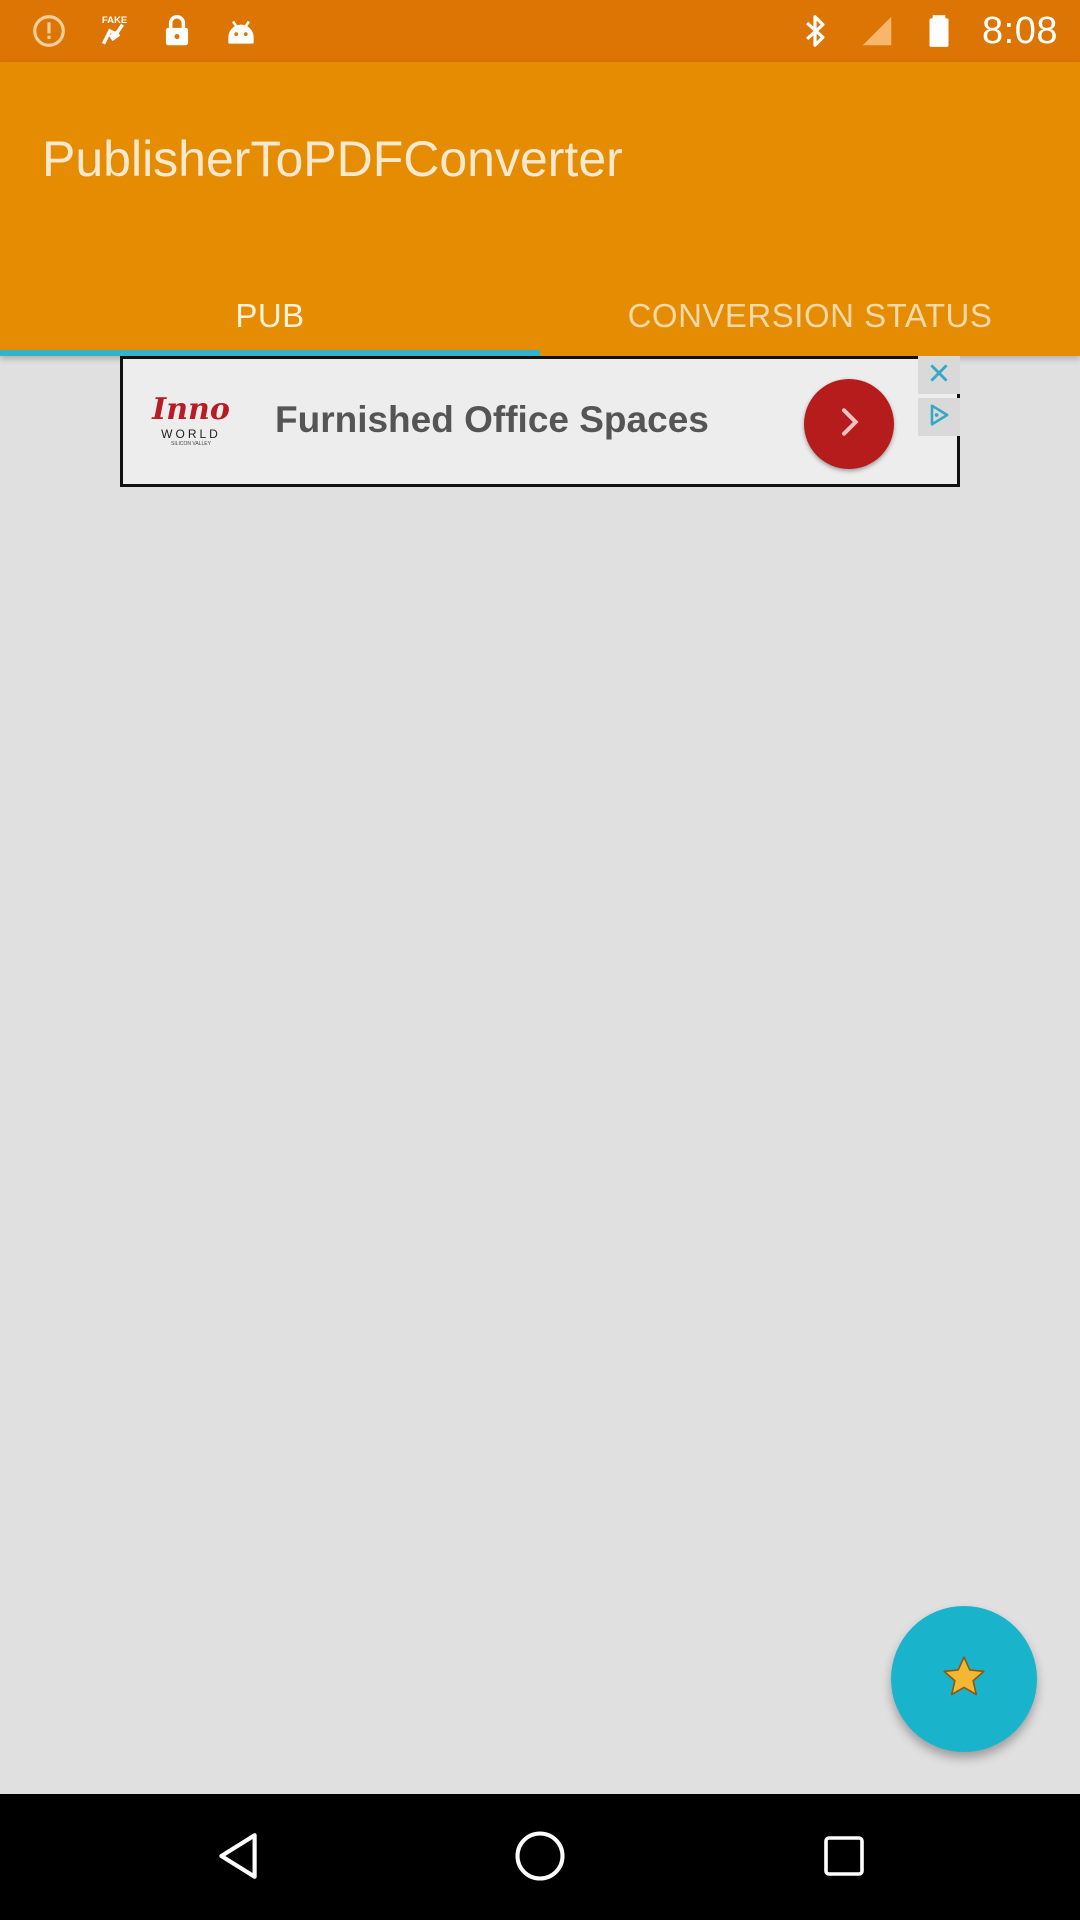 This screenshot has width=1080, height=1920. I want to click on svg-text: FAKE, so click(114, 20).